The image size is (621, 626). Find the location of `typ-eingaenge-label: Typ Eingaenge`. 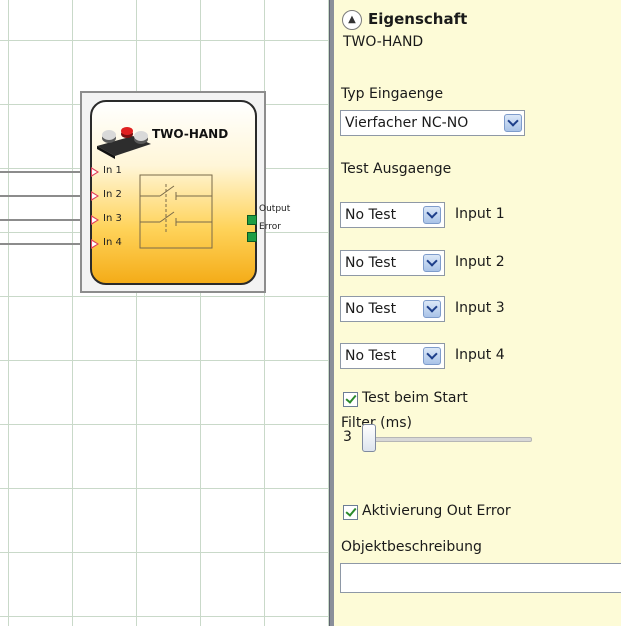

typ-eingaenge-label: Typ Eingaenge is located at coordinates (392, 94).